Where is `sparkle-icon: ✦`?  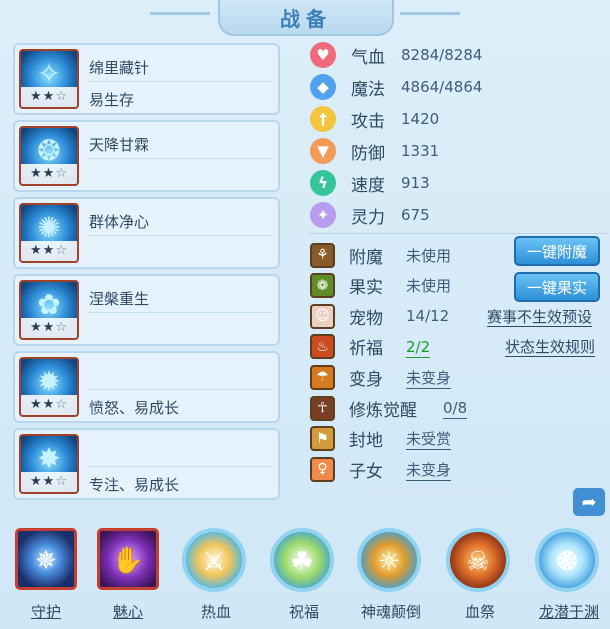 sparkle-icon: ✦ is located at coordinates (323, 215).